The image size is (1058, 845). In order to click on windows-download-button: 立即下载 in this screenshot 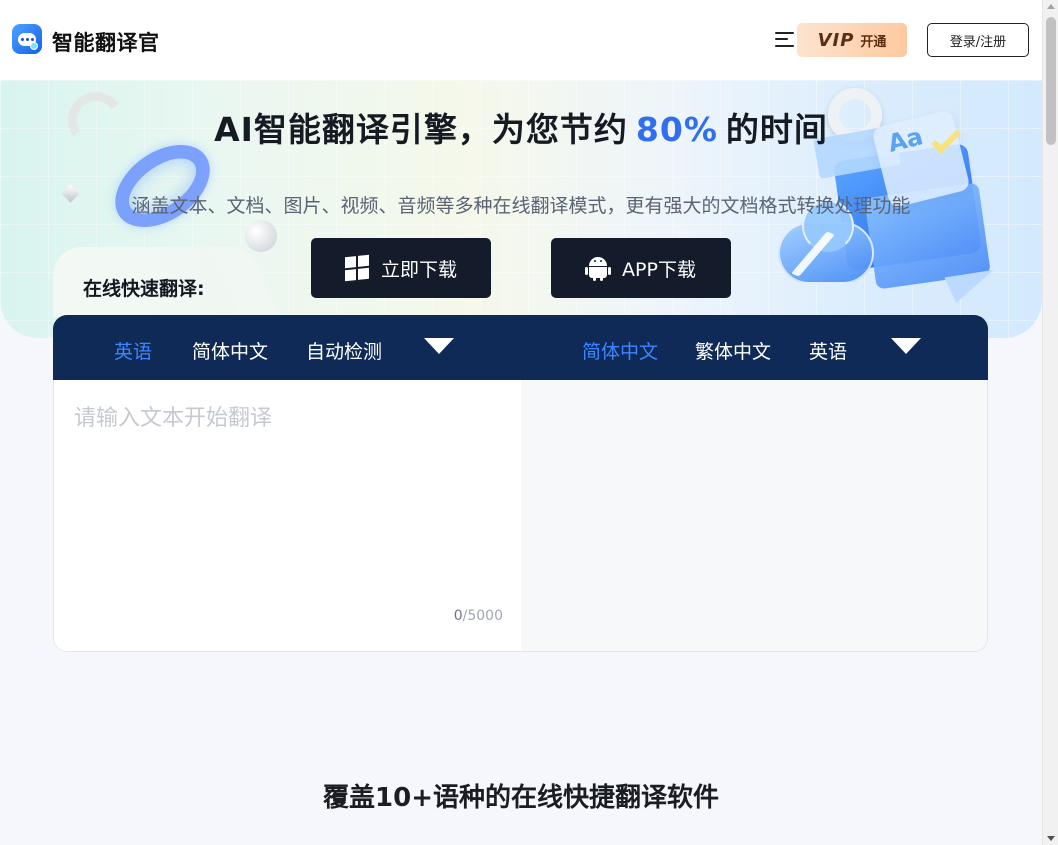, I will do `click(401, 268)`.